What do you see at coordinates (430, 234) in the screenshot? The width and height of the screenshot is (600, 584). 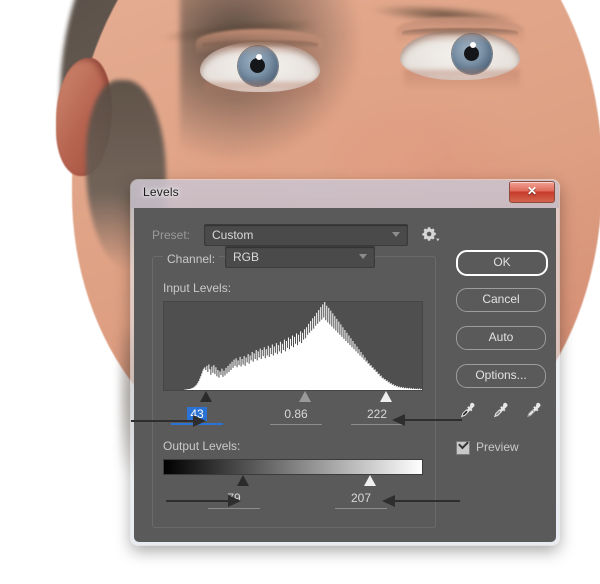 I see `gear-icon` at bounding box center [430, 234].